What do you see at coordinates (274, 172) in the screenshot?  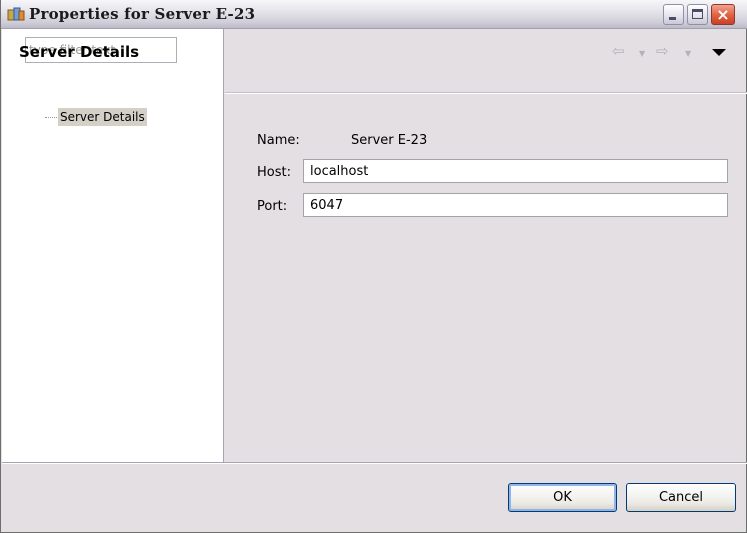 I see `host-label: Host:` at bounding box center [274, 172].